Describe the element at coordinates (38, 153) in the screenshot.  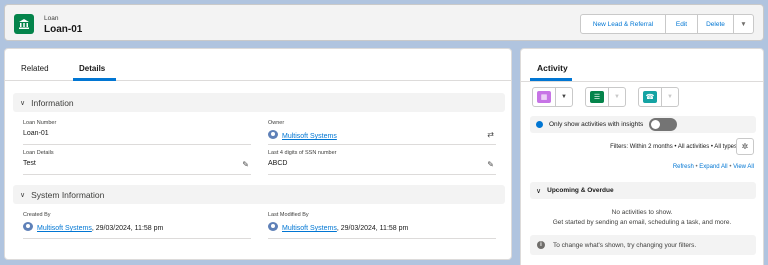
I see `field-label: Loan Details` at that location.